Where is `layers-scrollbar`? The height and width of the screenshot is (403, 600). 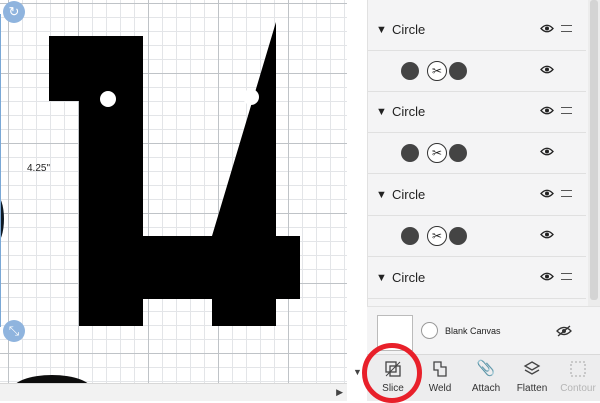
layers-scrollbar is located at coordinates (594, 177).